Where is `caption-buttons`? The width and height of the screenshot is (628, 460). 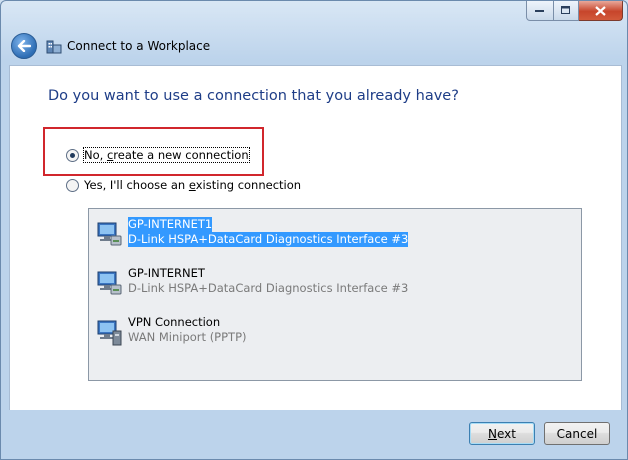
caption-buttons is located at coordinates (574, 11).